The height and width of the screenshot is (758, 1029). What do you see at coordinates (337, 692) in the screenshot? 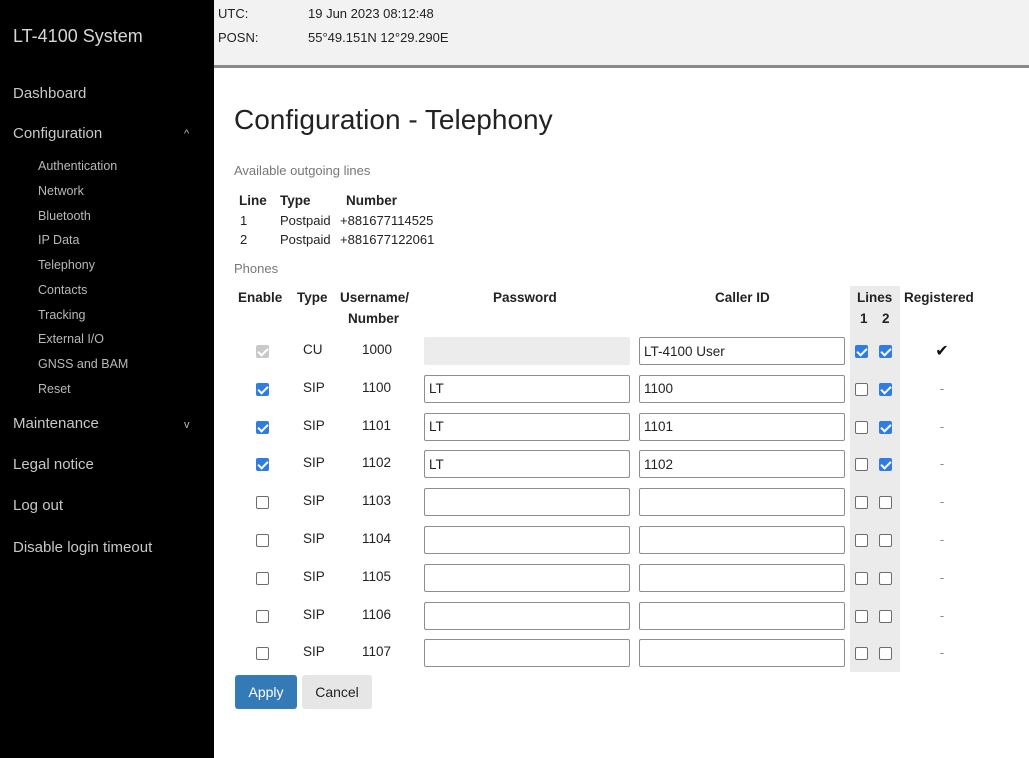
I see `cancel-button: Cancel` at bounding box center [337, 692].